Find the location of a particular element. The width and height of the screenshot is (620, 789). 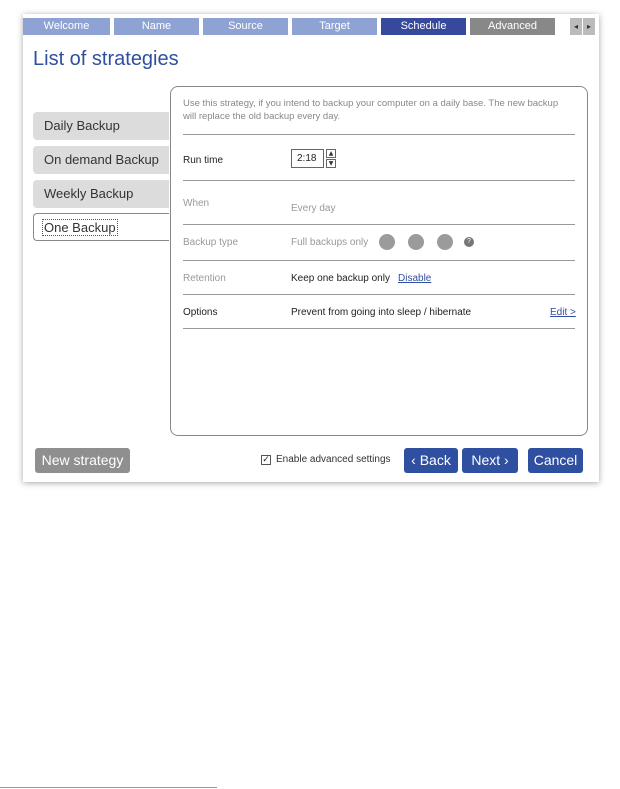

tab-schedule: Schedule is located at coordinates (423, 26).